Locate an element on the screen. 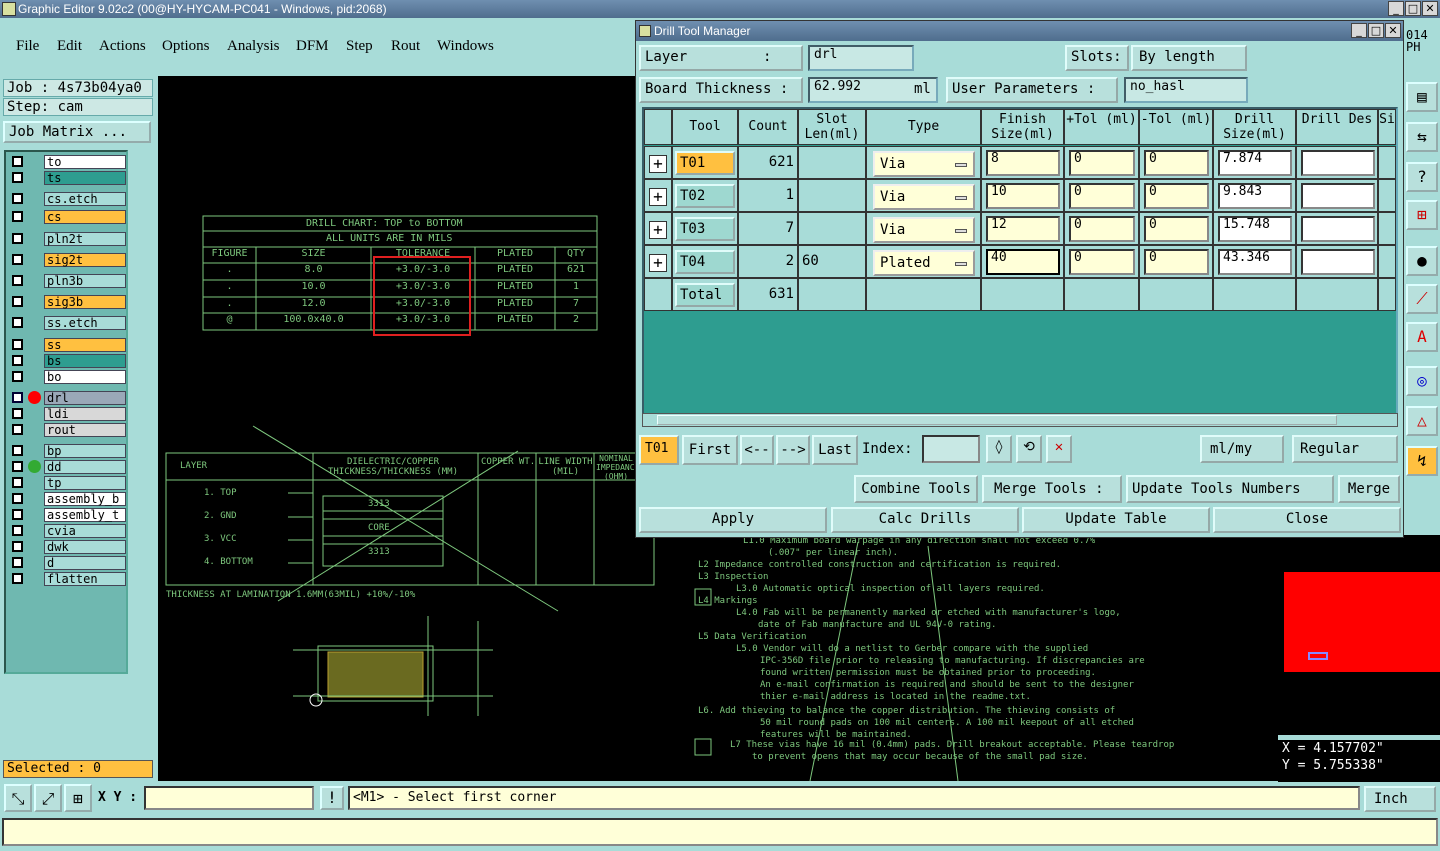 Image resolution: width=1440 pixels, height=851 pixels. finish-size-field: 10 is located at coordinates (1023, 196).